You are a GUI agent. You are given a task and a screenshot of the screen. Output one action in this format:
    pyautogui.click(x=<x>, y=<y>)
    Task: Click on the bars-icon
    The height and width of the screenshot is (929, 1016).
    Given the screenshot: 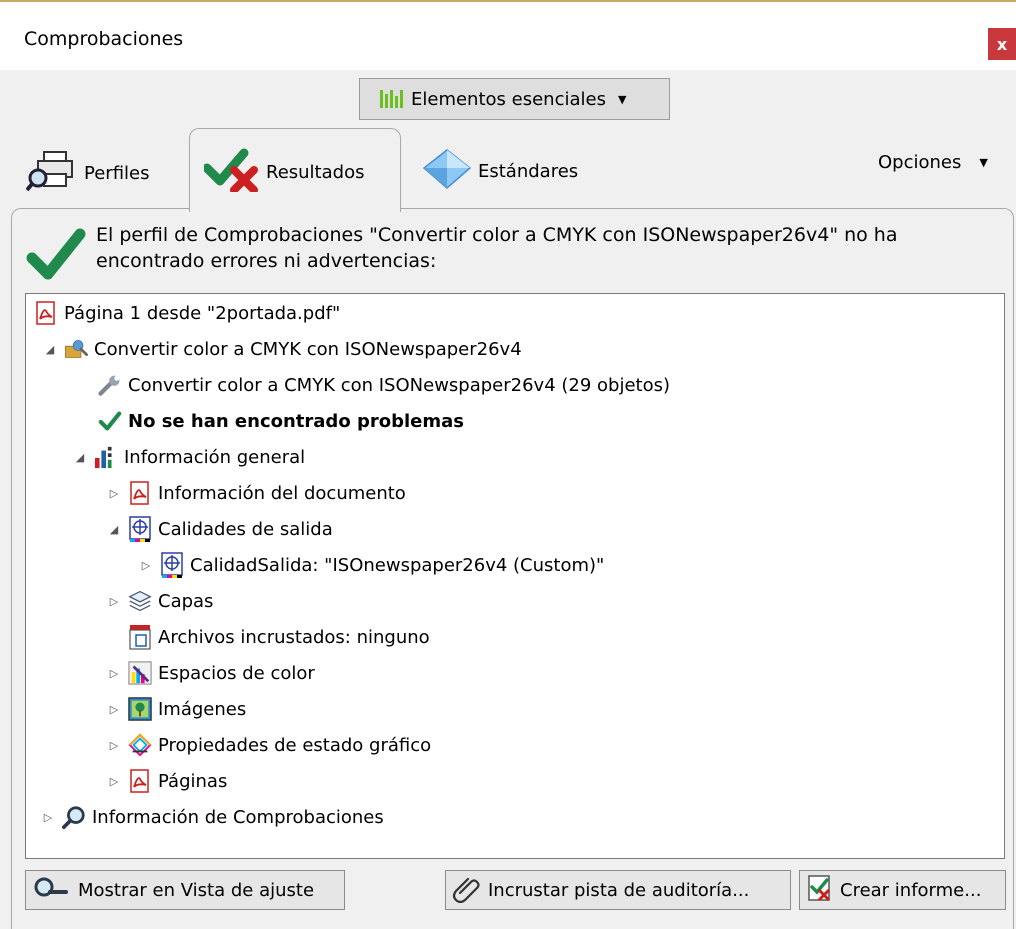 What is the action you would take?
    pyautogui.click(x=391, y=99)
    